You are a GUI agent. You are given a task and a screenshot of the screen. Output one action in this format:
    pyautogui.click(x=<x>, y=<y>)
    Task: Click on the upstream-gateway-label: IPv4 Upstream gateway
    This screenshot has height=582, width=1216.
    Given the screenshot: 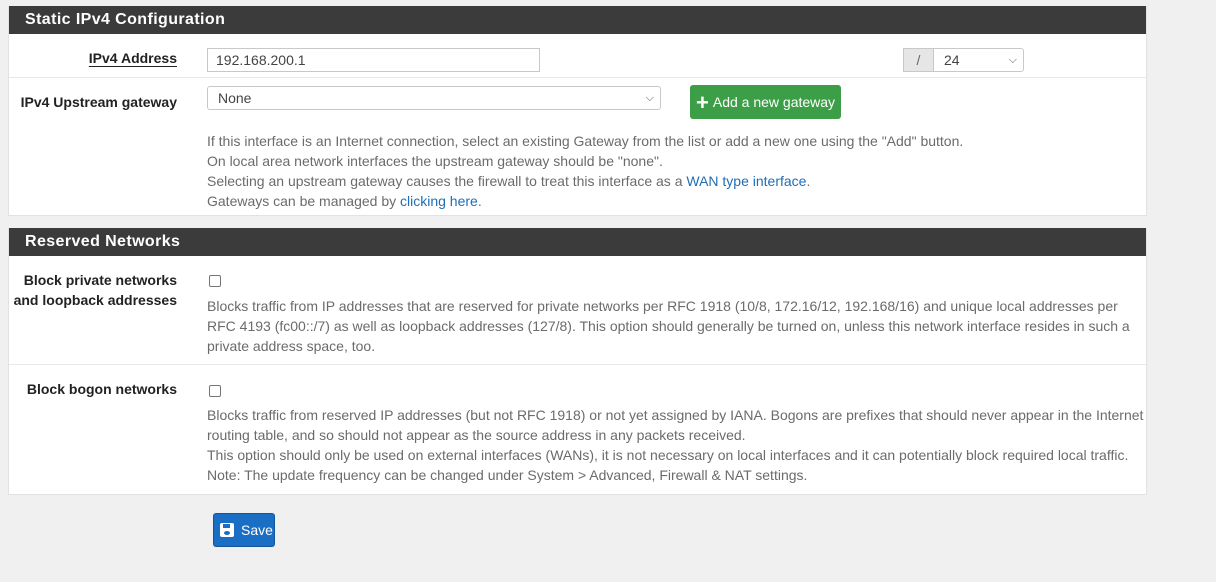 What is the action you would take?
    pyautogui.click(x=98, y=102)
    